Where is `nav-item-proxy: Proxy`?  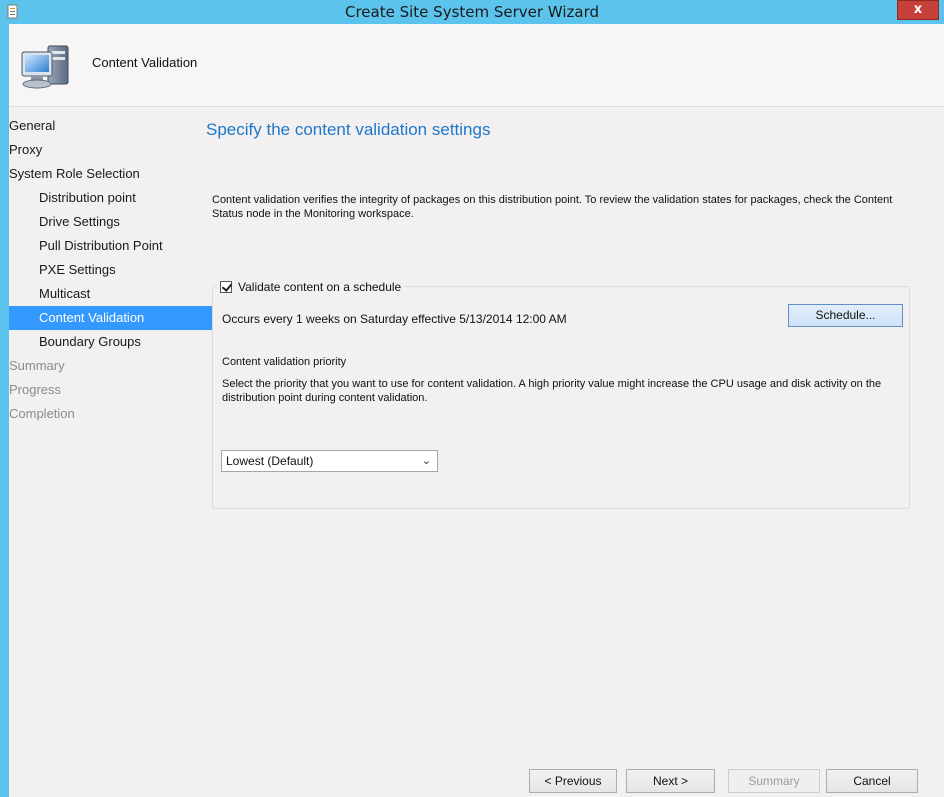
nav-item-proxy: Proxy is located at coordinates (99, 150).